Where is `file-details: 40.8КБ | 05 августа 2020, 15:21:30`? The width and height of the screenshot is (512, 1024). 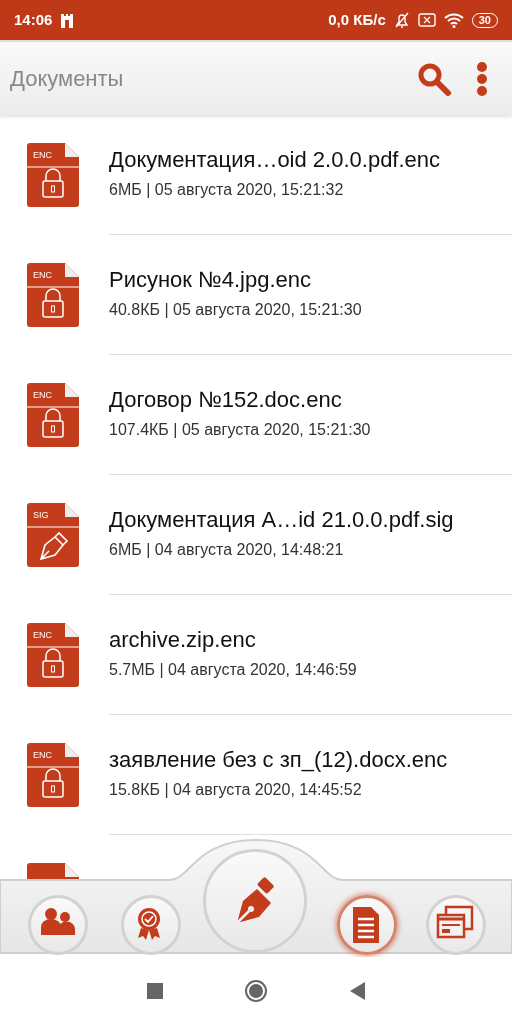
file-details: 40.8КБ | 05 августа 2020, 15:21:30 is located at coordinates (236, 309).